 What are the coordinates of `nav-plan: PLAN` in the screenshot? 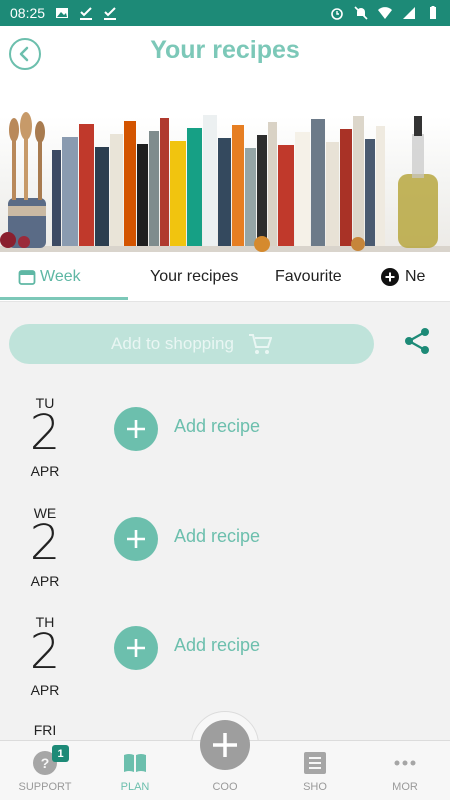 It's located at (135, 770).